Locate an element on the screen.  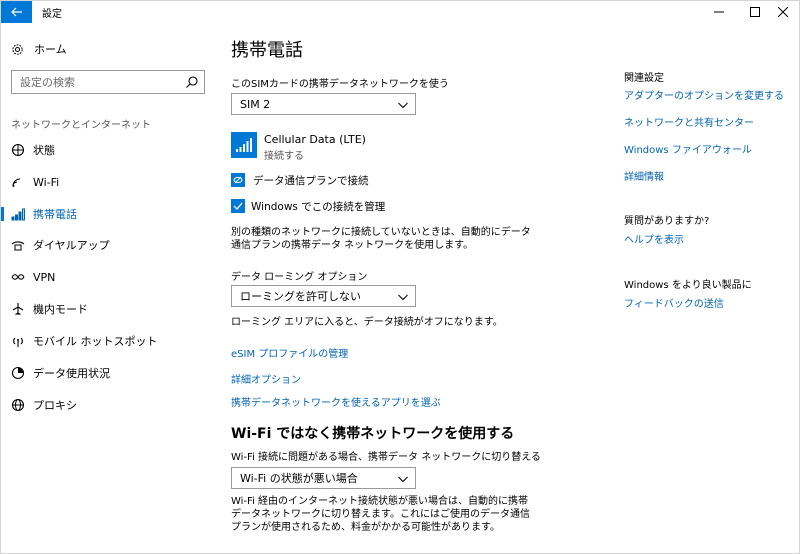
maximize-icon is located at coordinates (755, 12).